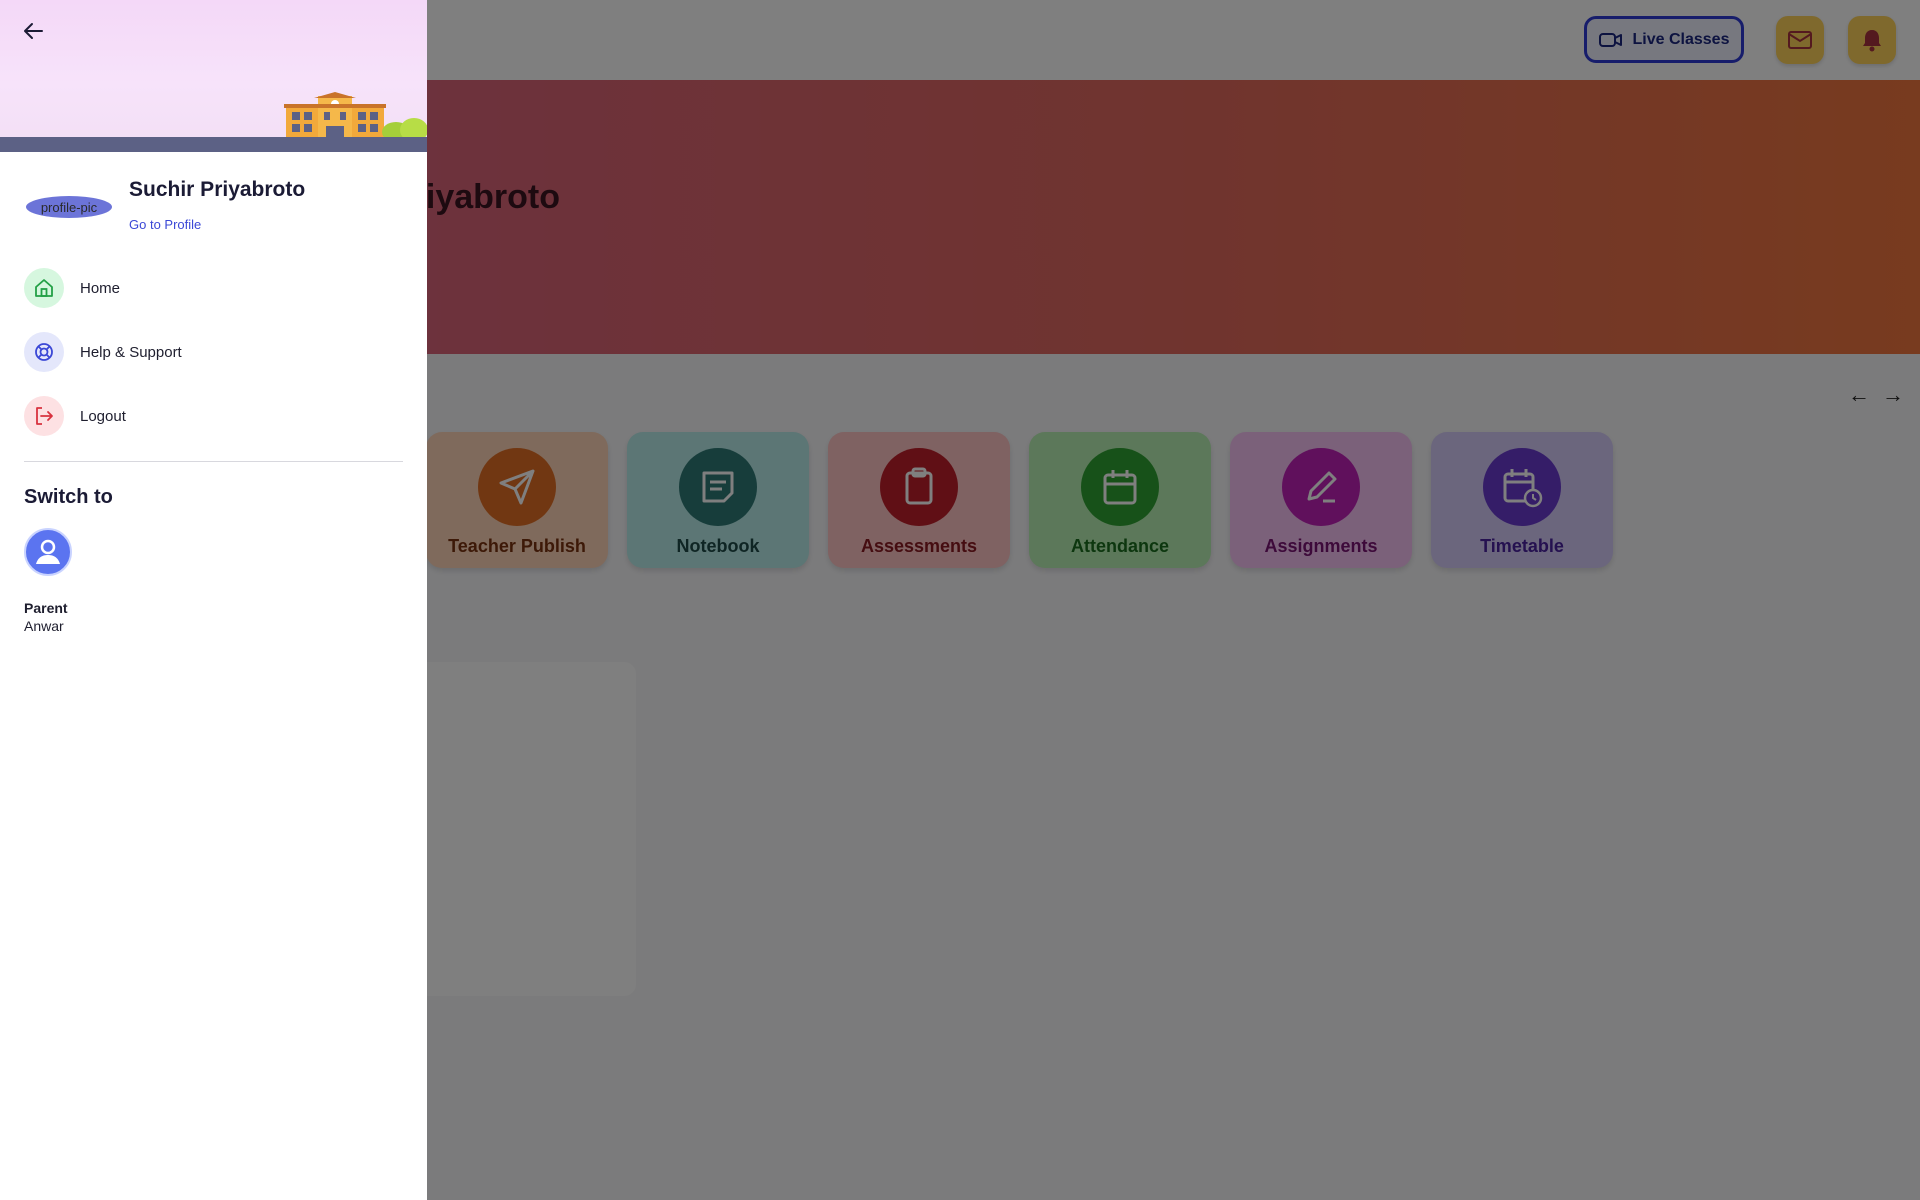  Describe the element at coordinates (213, 76) in the screenshot. I see `drawer-header-illustration` at that location.